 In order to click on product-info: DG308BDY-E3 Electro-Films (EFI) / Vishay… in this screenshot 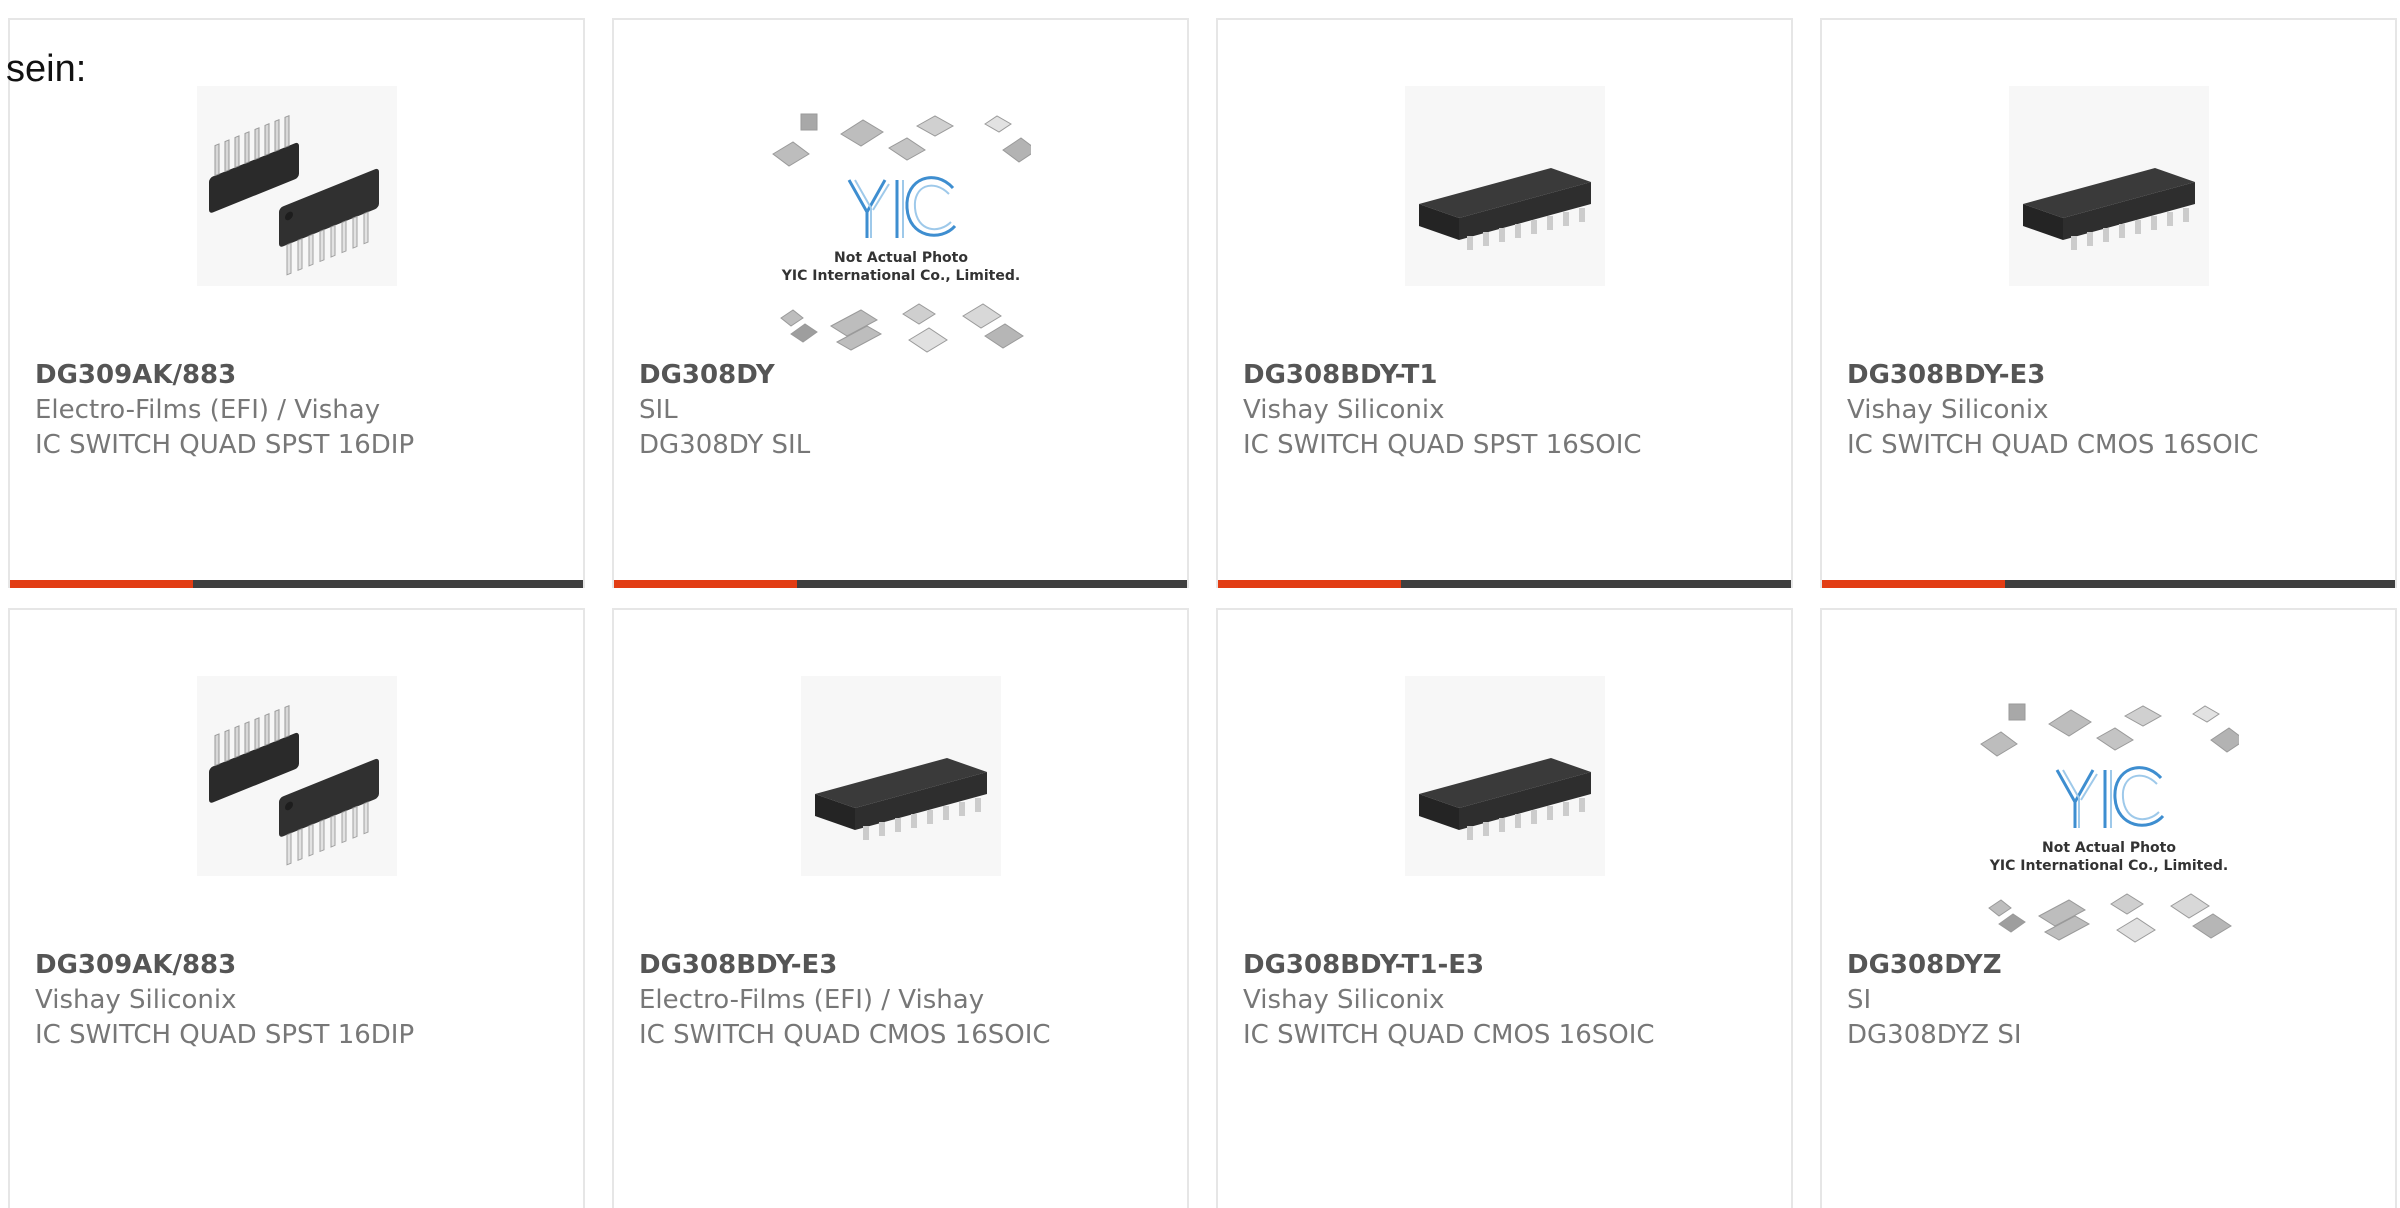, I will do `click(845, 1000)`.